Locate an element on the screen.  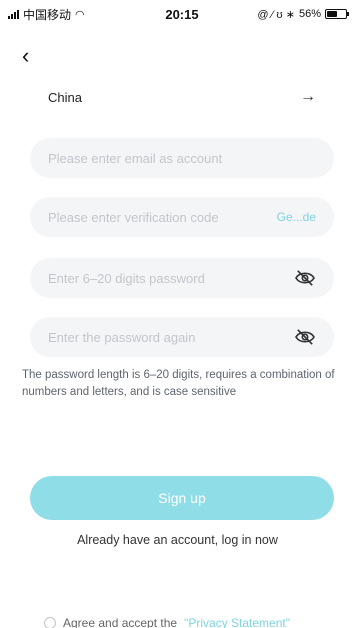
status-bar: 中国移动 ◠ 20:15 @ ⁄ ʊ ∗ 56% is located at coordinates (177, 14).